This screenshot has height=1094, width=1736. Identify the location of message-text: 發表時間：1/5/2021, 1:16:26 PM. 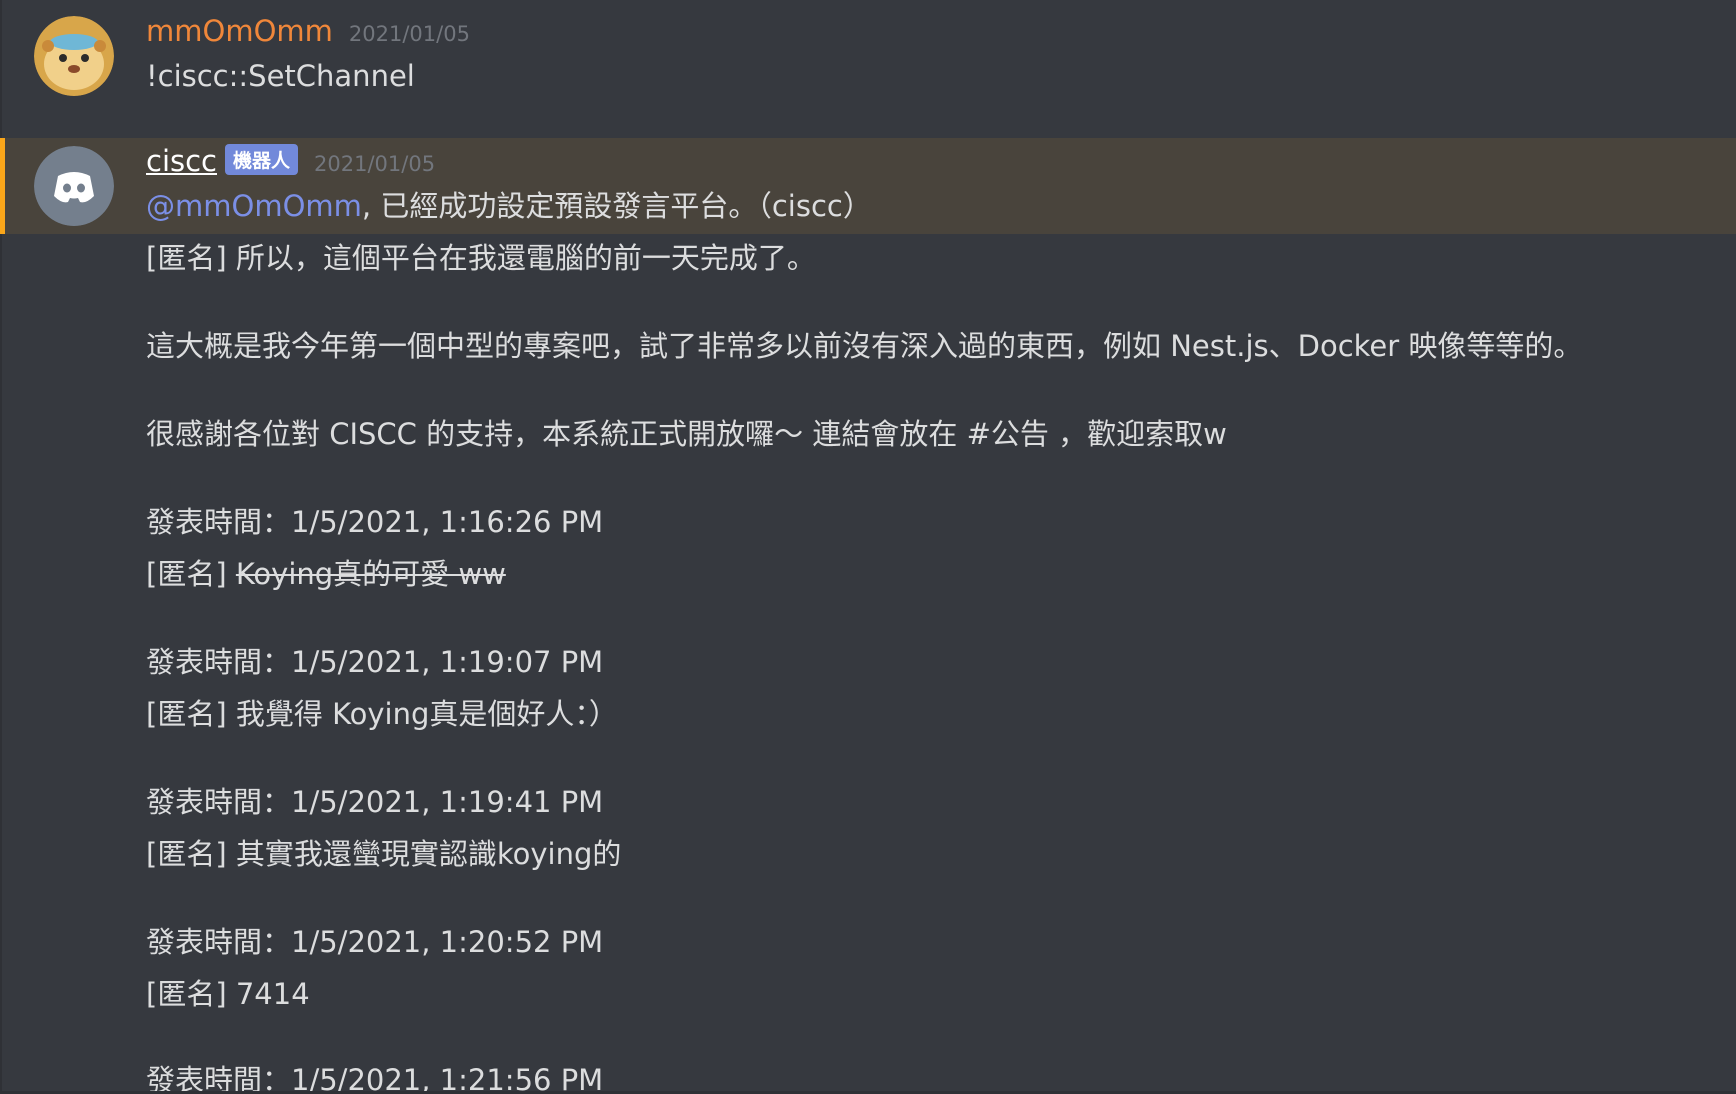
(375, 522).